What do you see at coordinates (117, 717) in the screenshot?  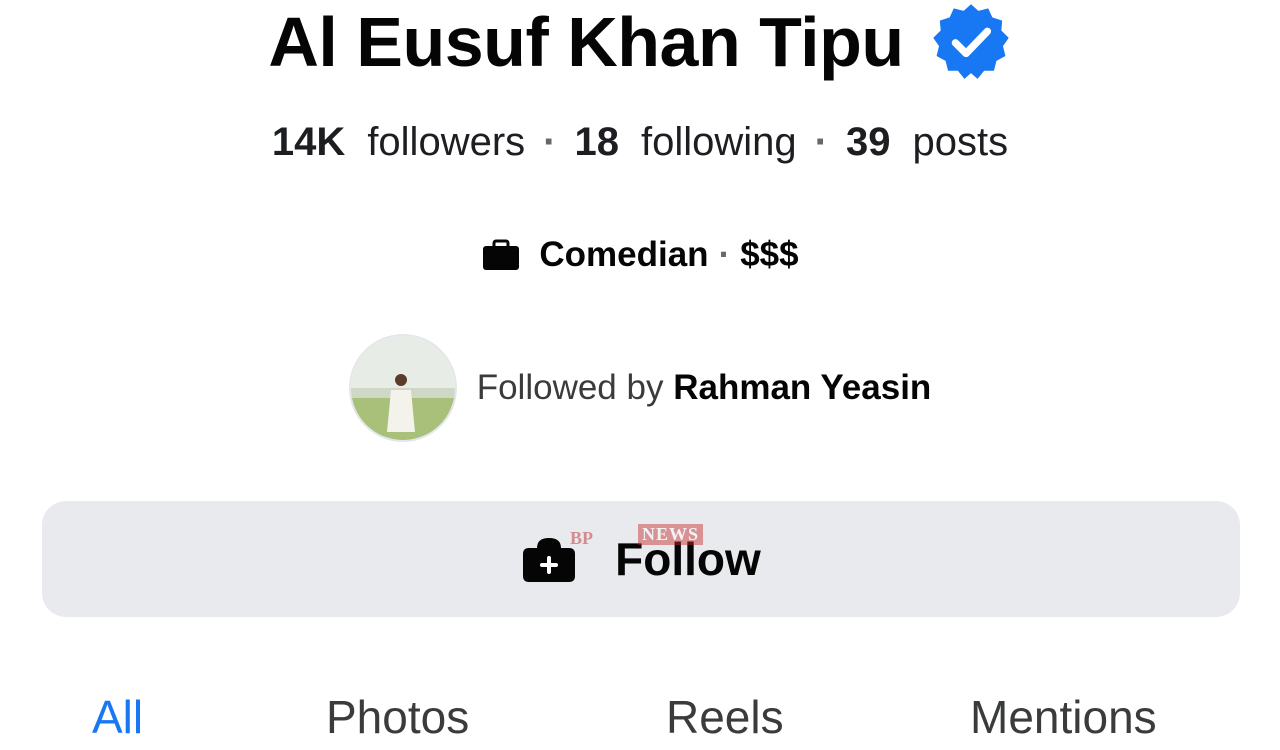 I see `tab-all: All` at bounding box center [117, 717].